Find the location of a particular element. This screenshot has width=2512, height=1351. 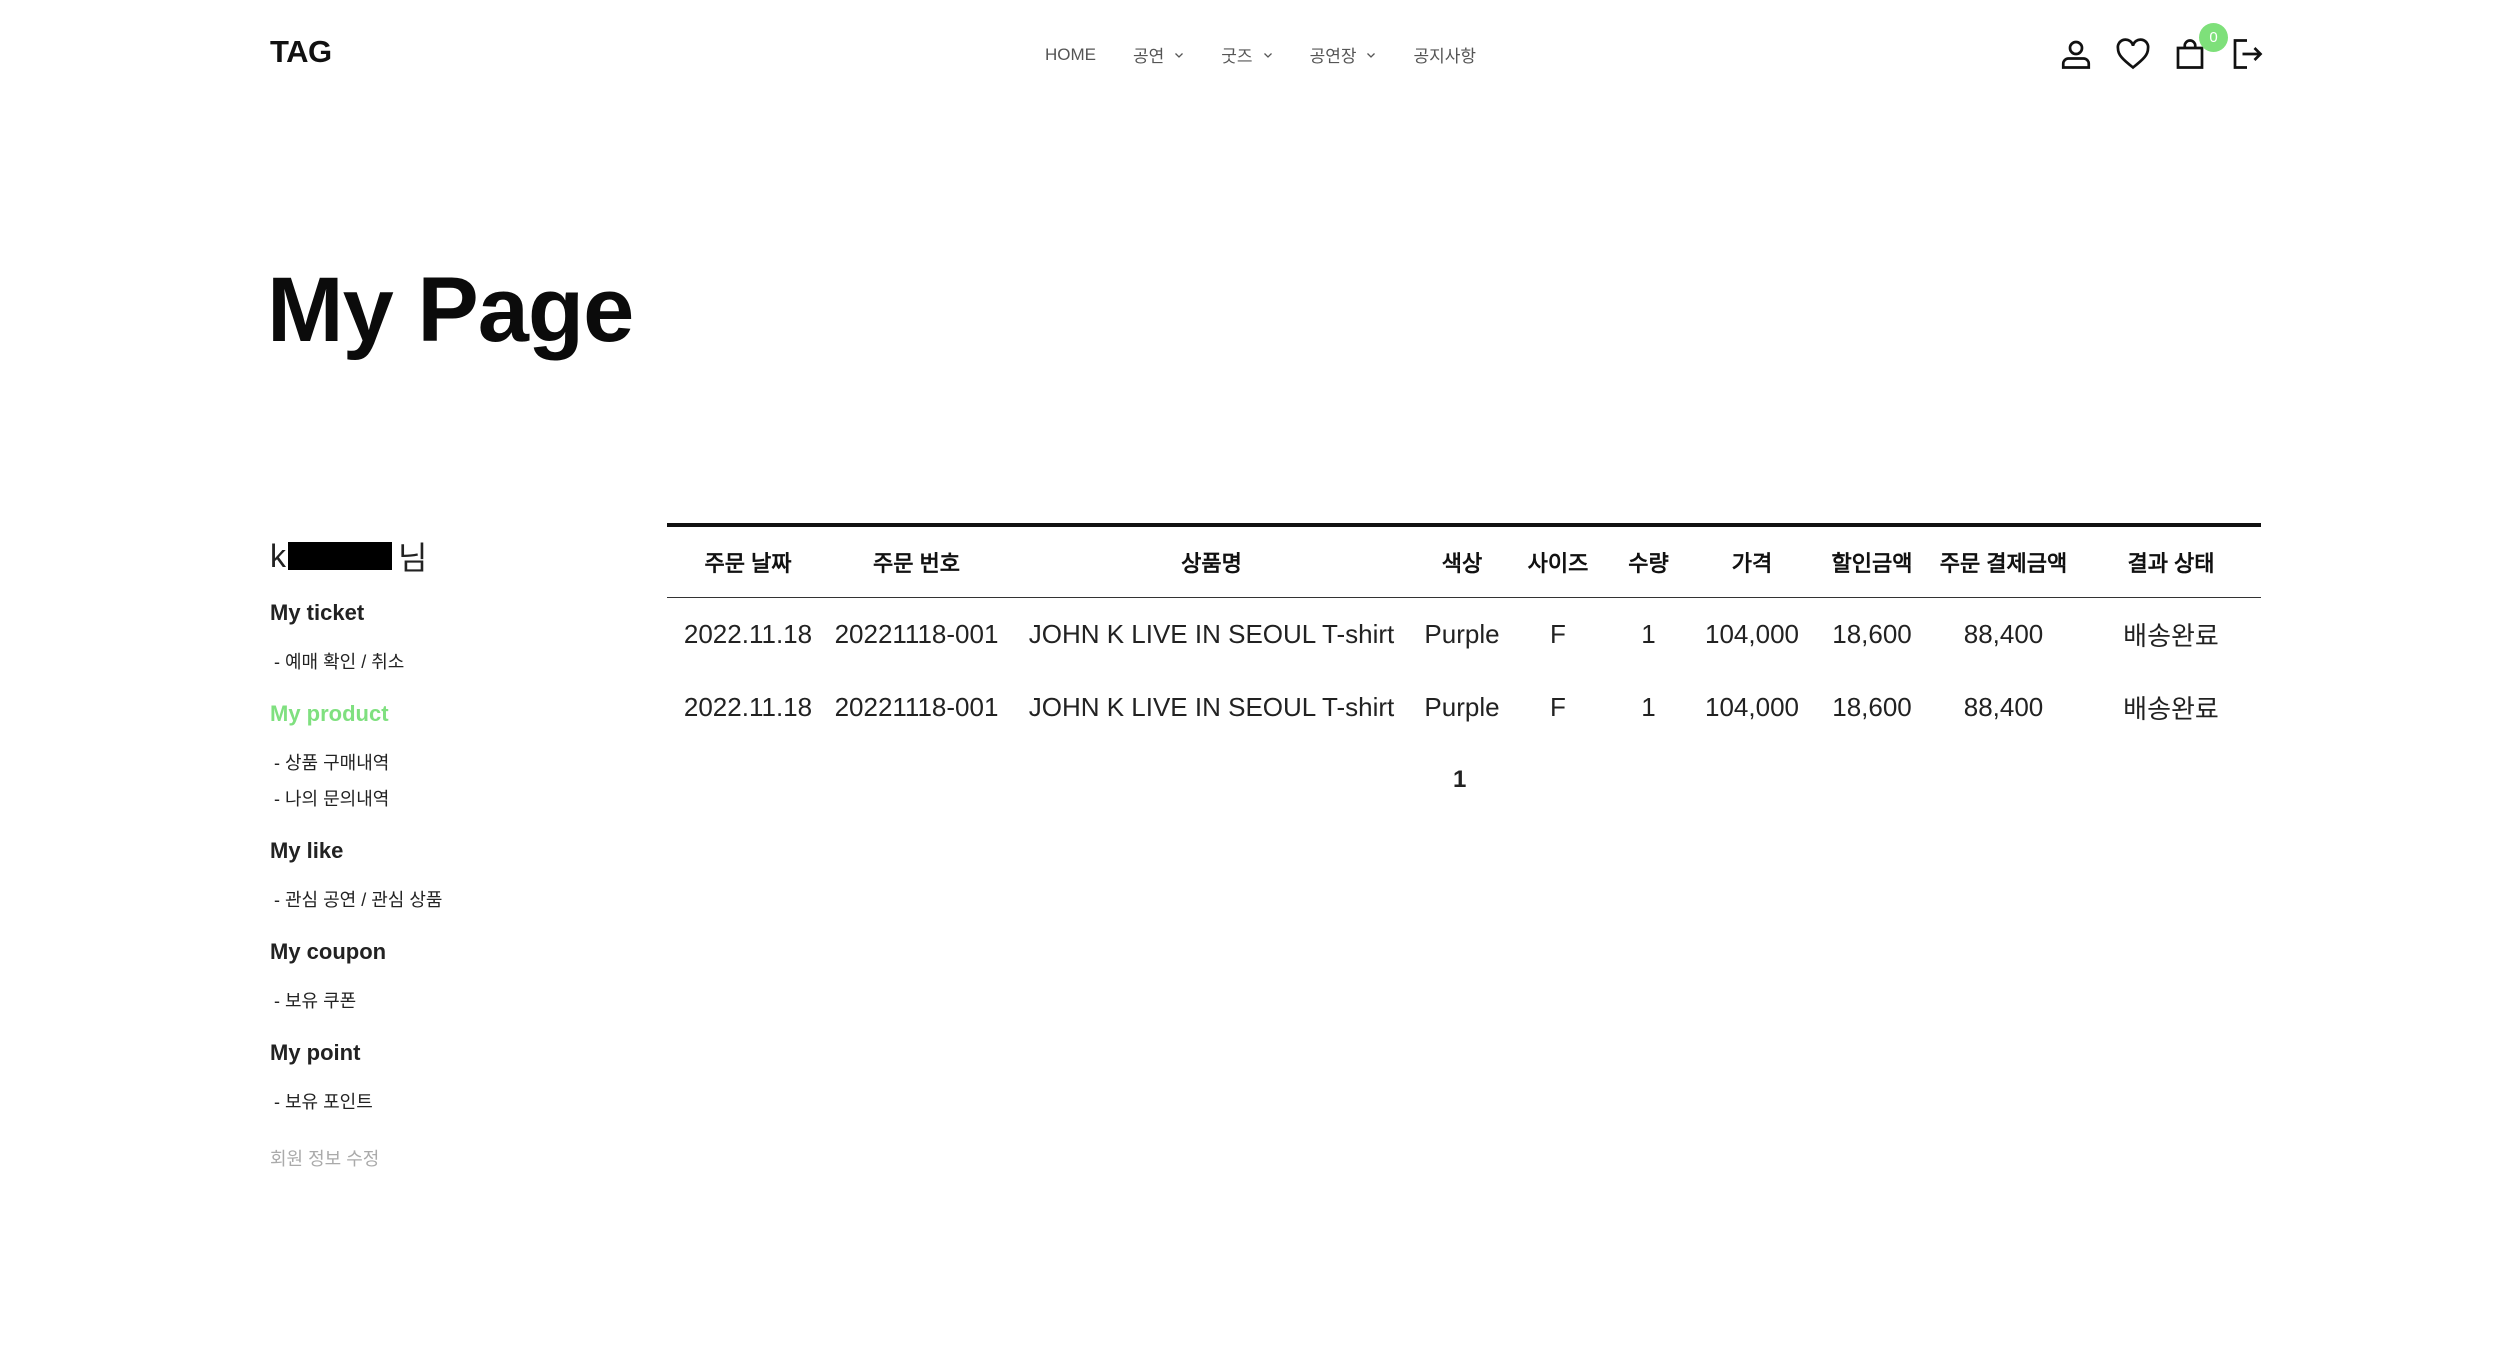

sidebar-link-1-1: - 나의 문의내역 is located at coordinates (437, 798).